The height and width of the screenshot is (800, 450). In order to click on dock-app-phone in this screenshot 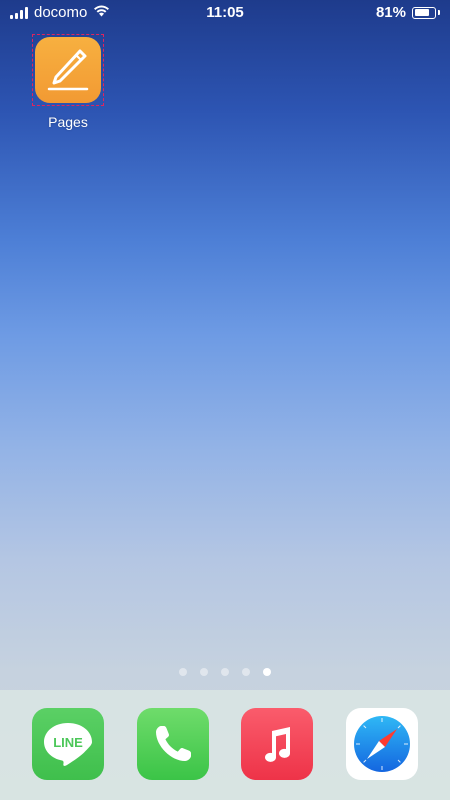, I will do `click(173, 744)`.